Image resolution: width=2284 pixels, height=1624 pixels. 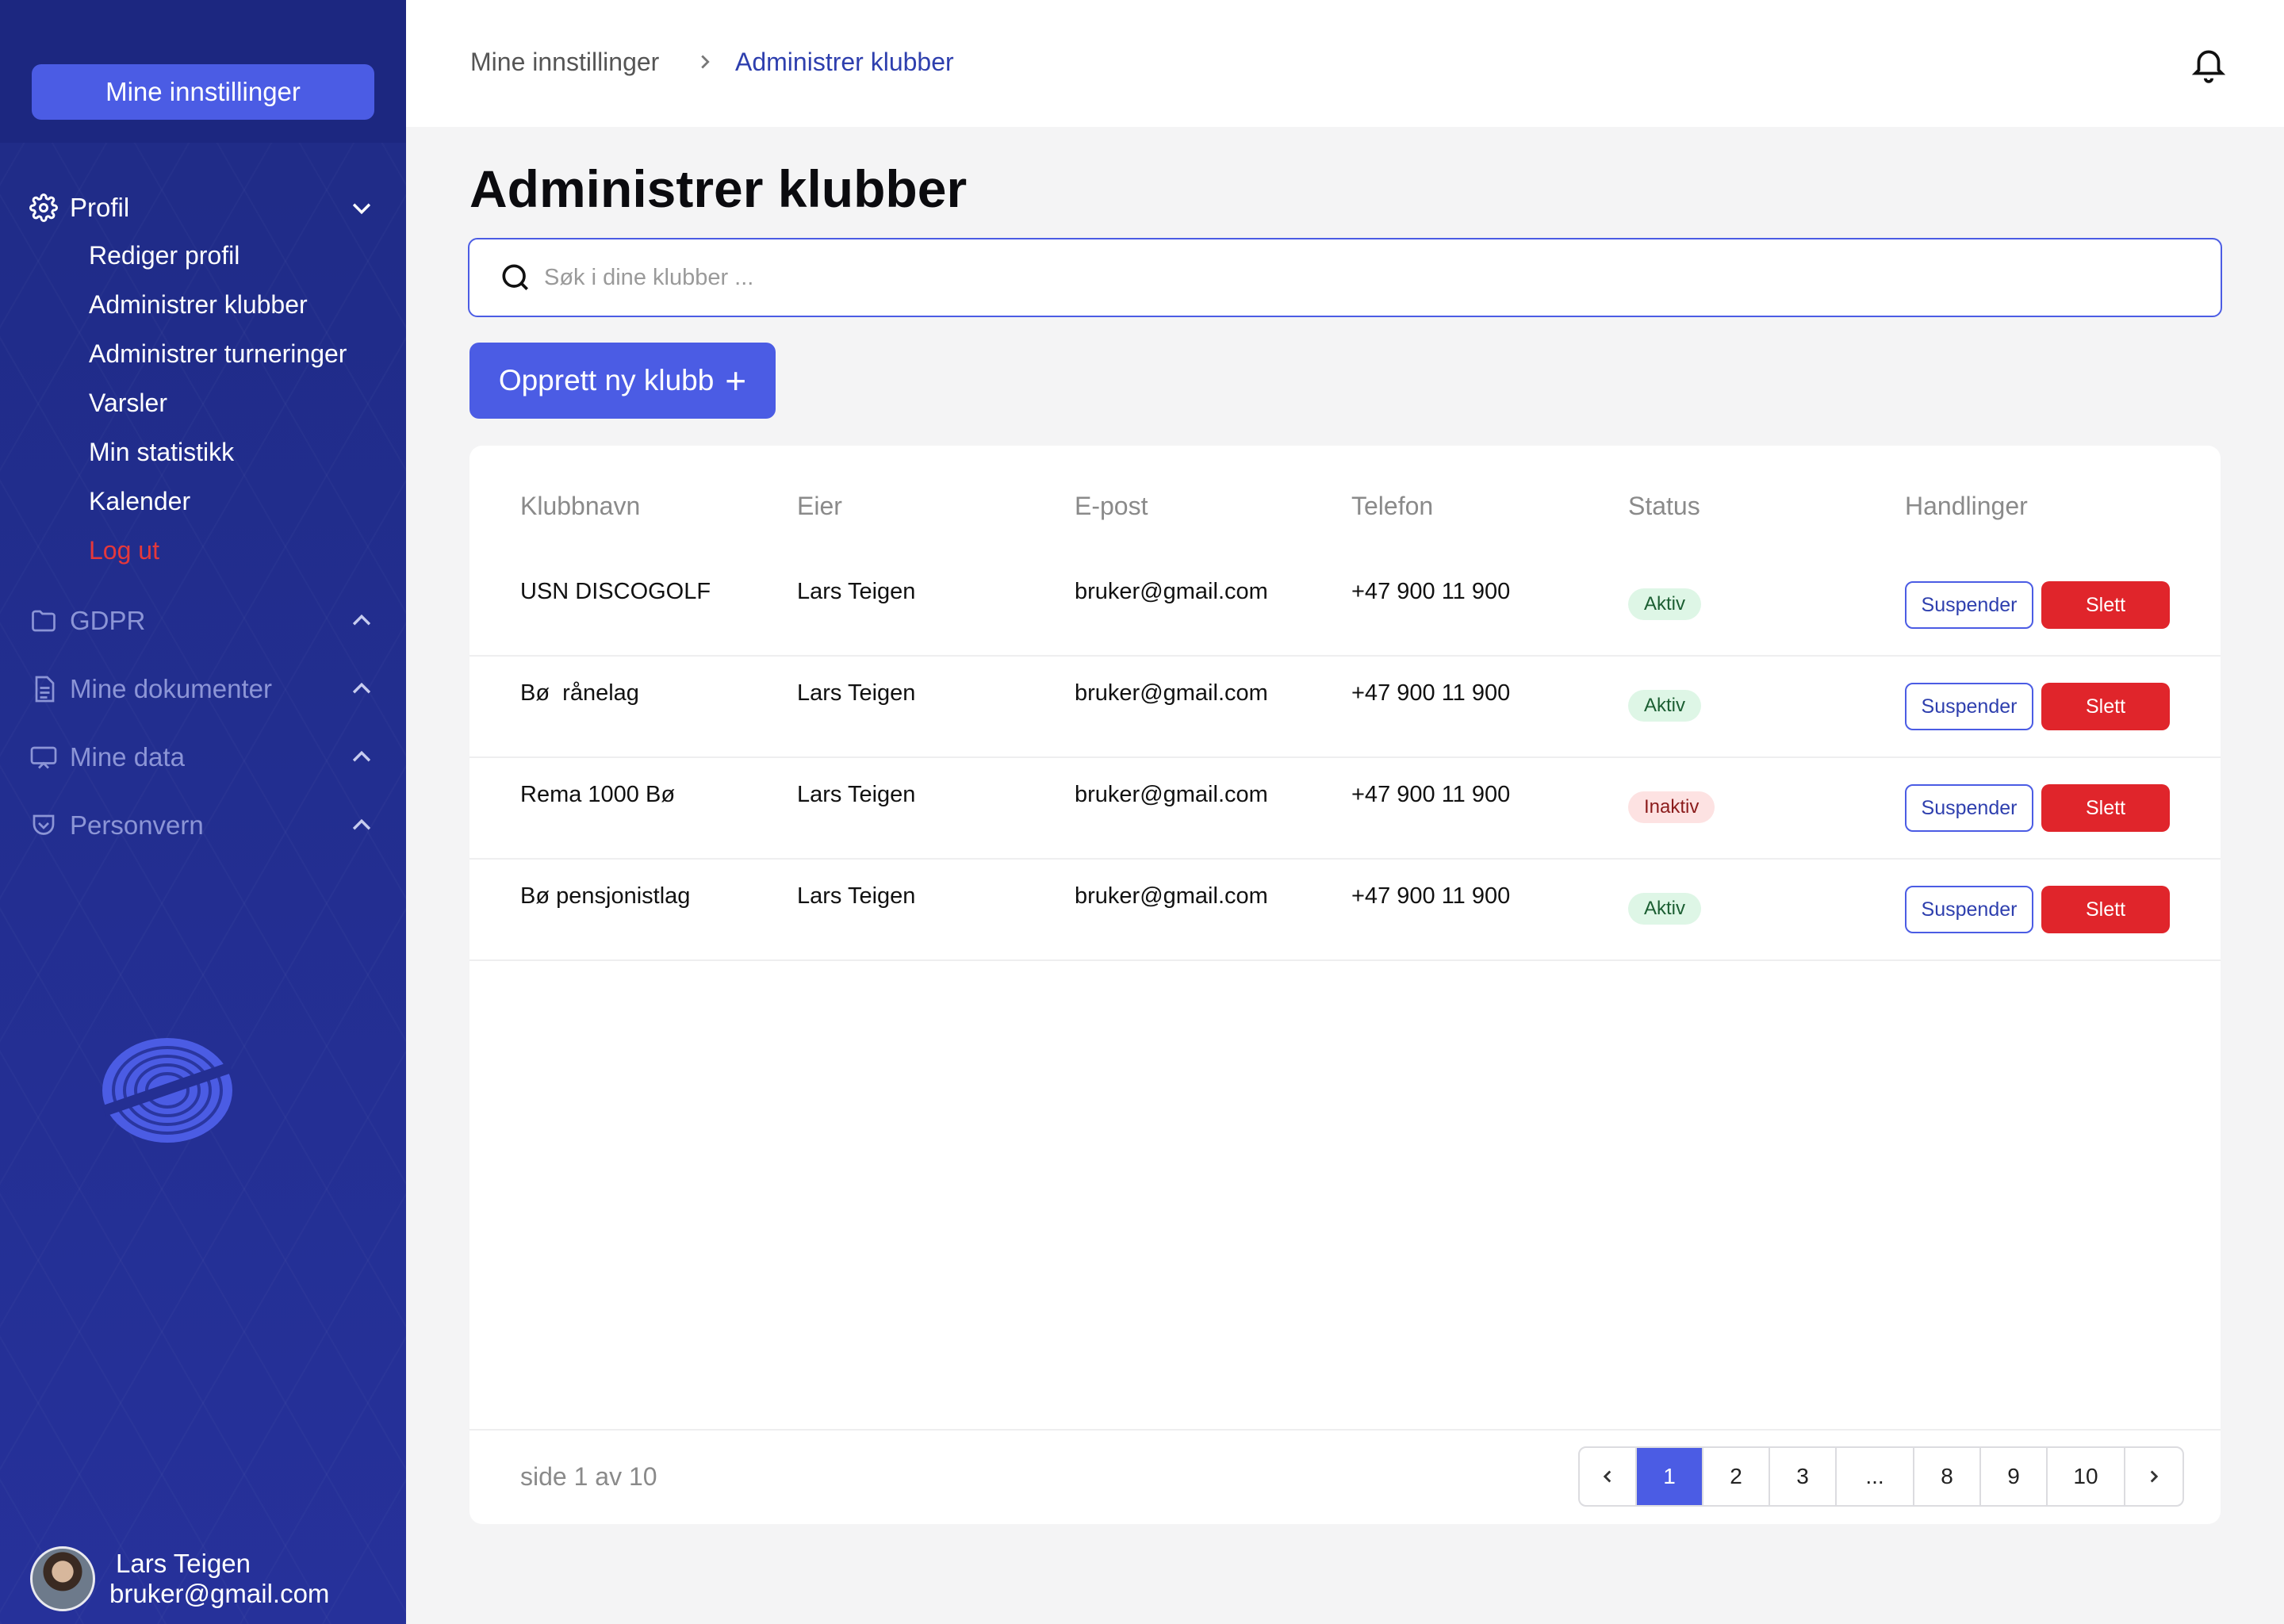 I want to click on page-button: 10, so click(x=2086, y=1476).